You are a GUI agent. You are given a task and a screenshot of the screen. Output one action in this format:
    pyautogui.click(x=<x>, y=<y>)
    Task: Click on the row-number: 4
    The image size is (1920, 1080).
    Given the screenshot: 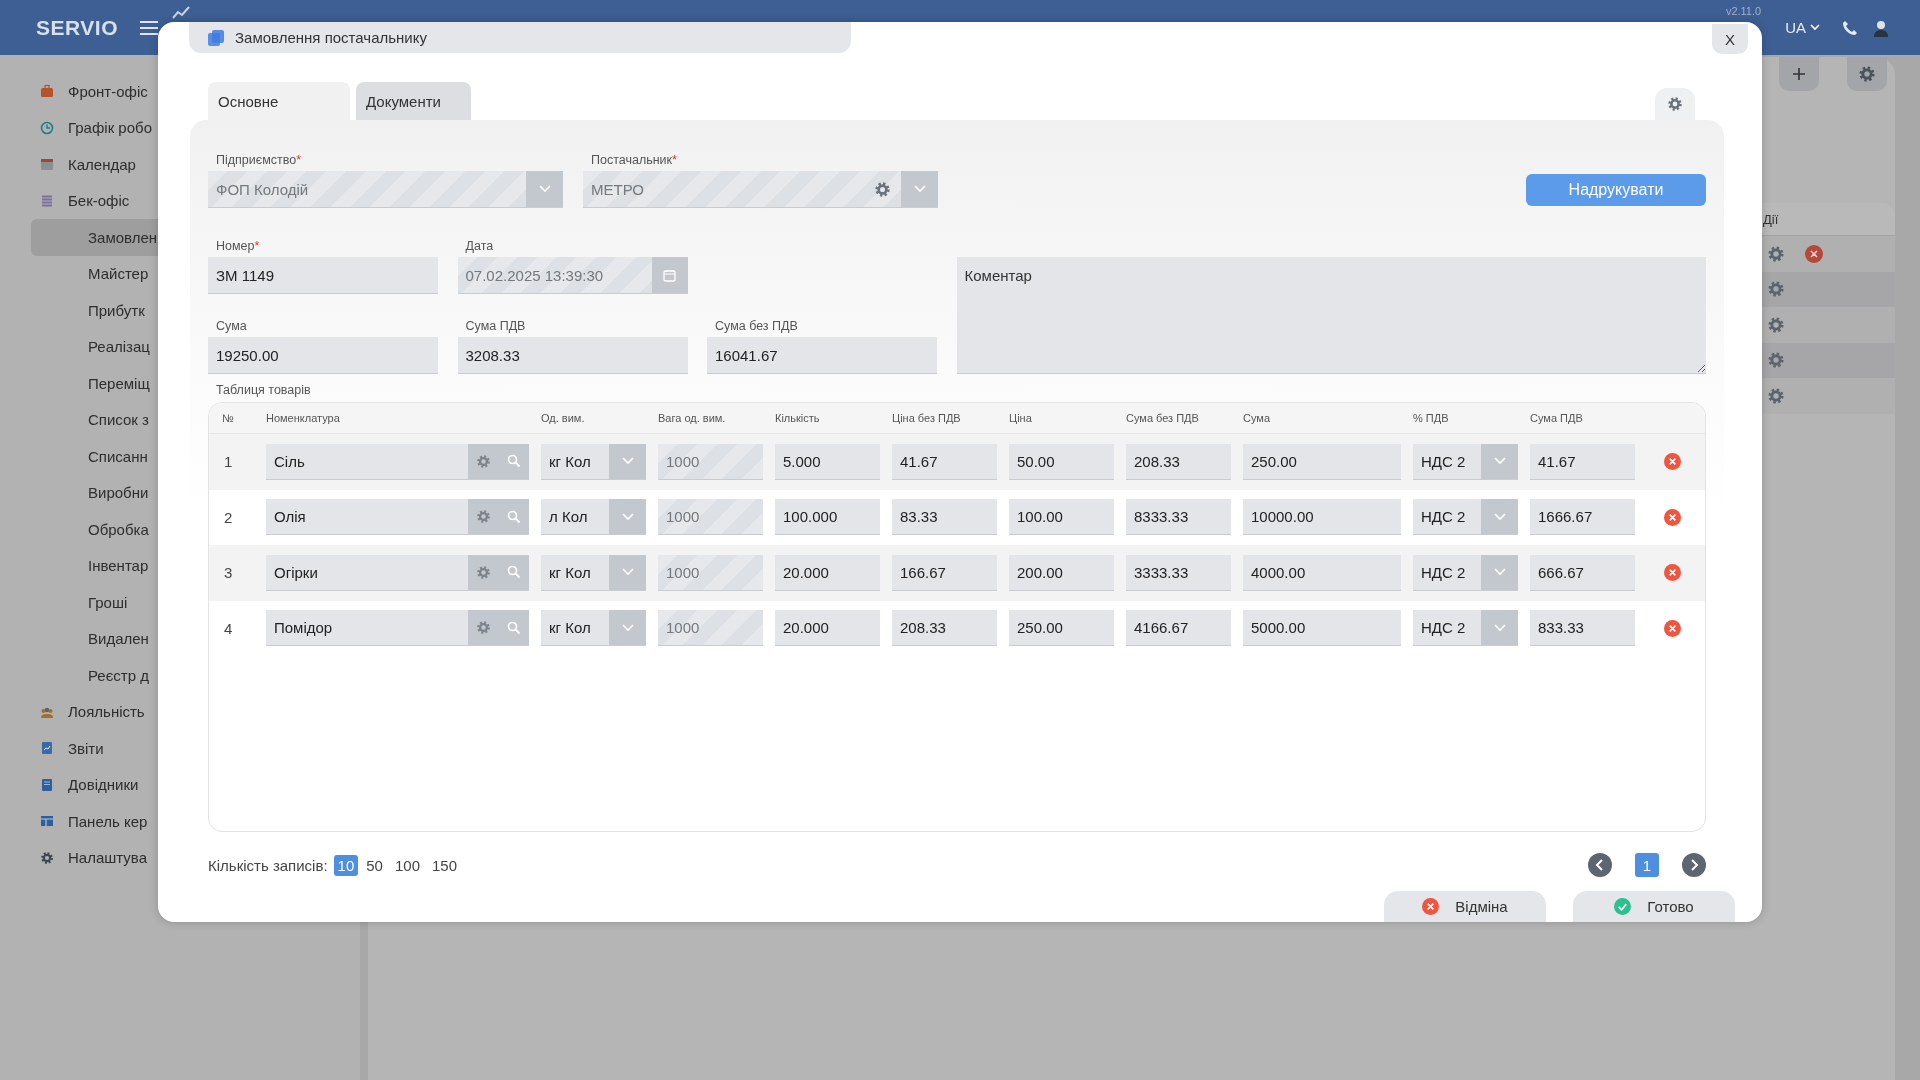 What is the action you would take?
    pyautogui.click(x=228, y=628)
    